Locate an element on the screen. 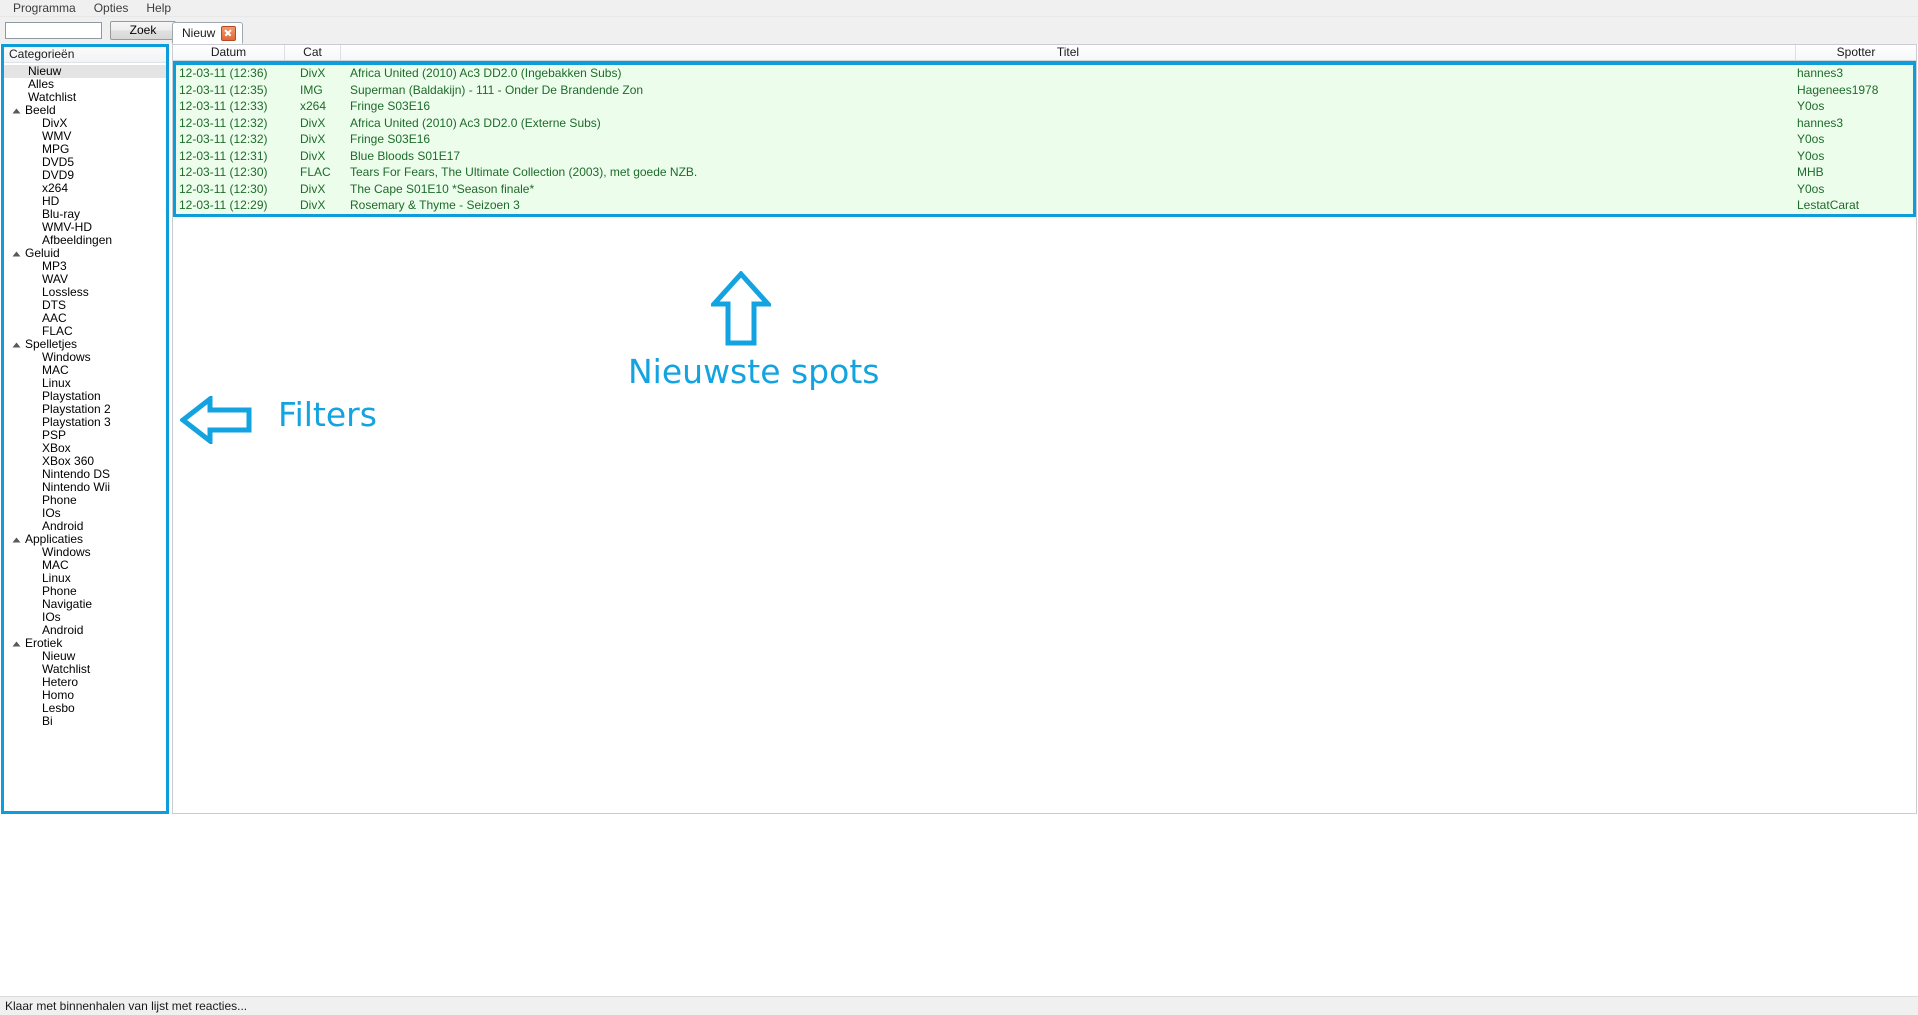 This screenshot has width=1918, height=1015. sidebar-item-hd: HD is located at coordinates (85, 201).